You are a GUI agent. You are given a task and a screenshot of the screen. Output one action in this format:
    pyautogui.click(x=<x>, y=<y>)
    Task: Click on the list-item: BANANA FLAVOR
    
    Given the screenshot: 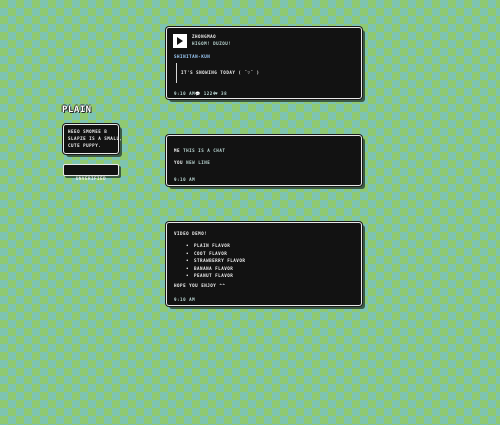 What is the action you would take?
    pyautogui.click(x=214, y=269)
    